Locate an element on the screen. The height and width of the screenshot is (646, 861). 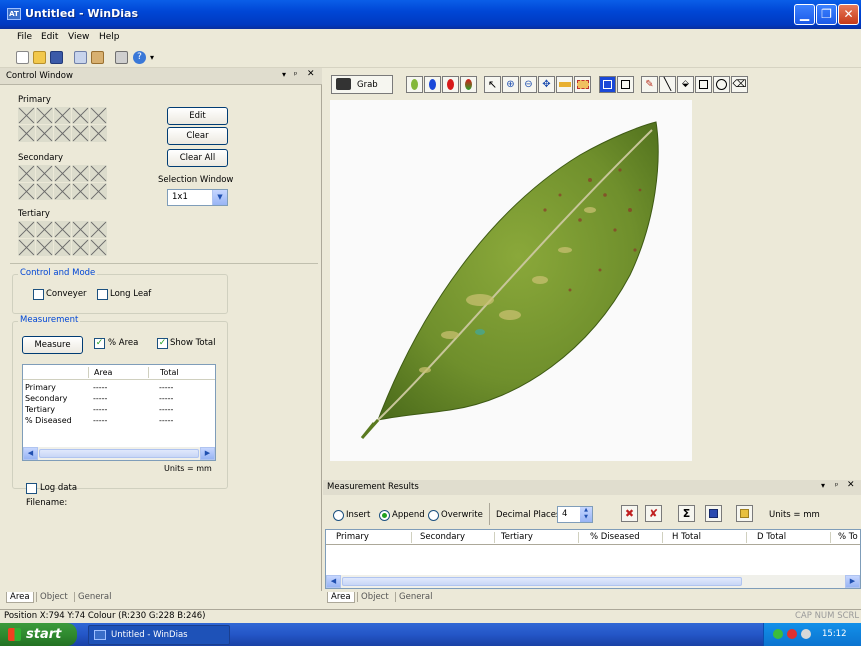
zoom-out-icon: ⊖ is located at coordinates (528, 84).